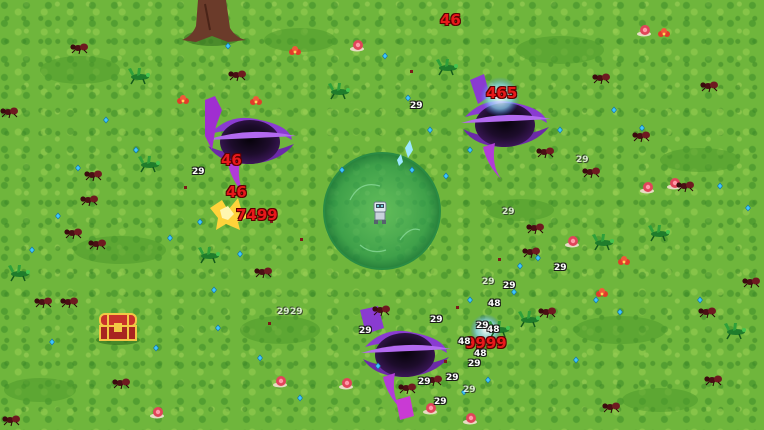 The height and width of the screenshot is (430, 764). Describe the element at coordinates (251, 156) in the screenshot. I see `black-hole-vortex-icon` at that location.